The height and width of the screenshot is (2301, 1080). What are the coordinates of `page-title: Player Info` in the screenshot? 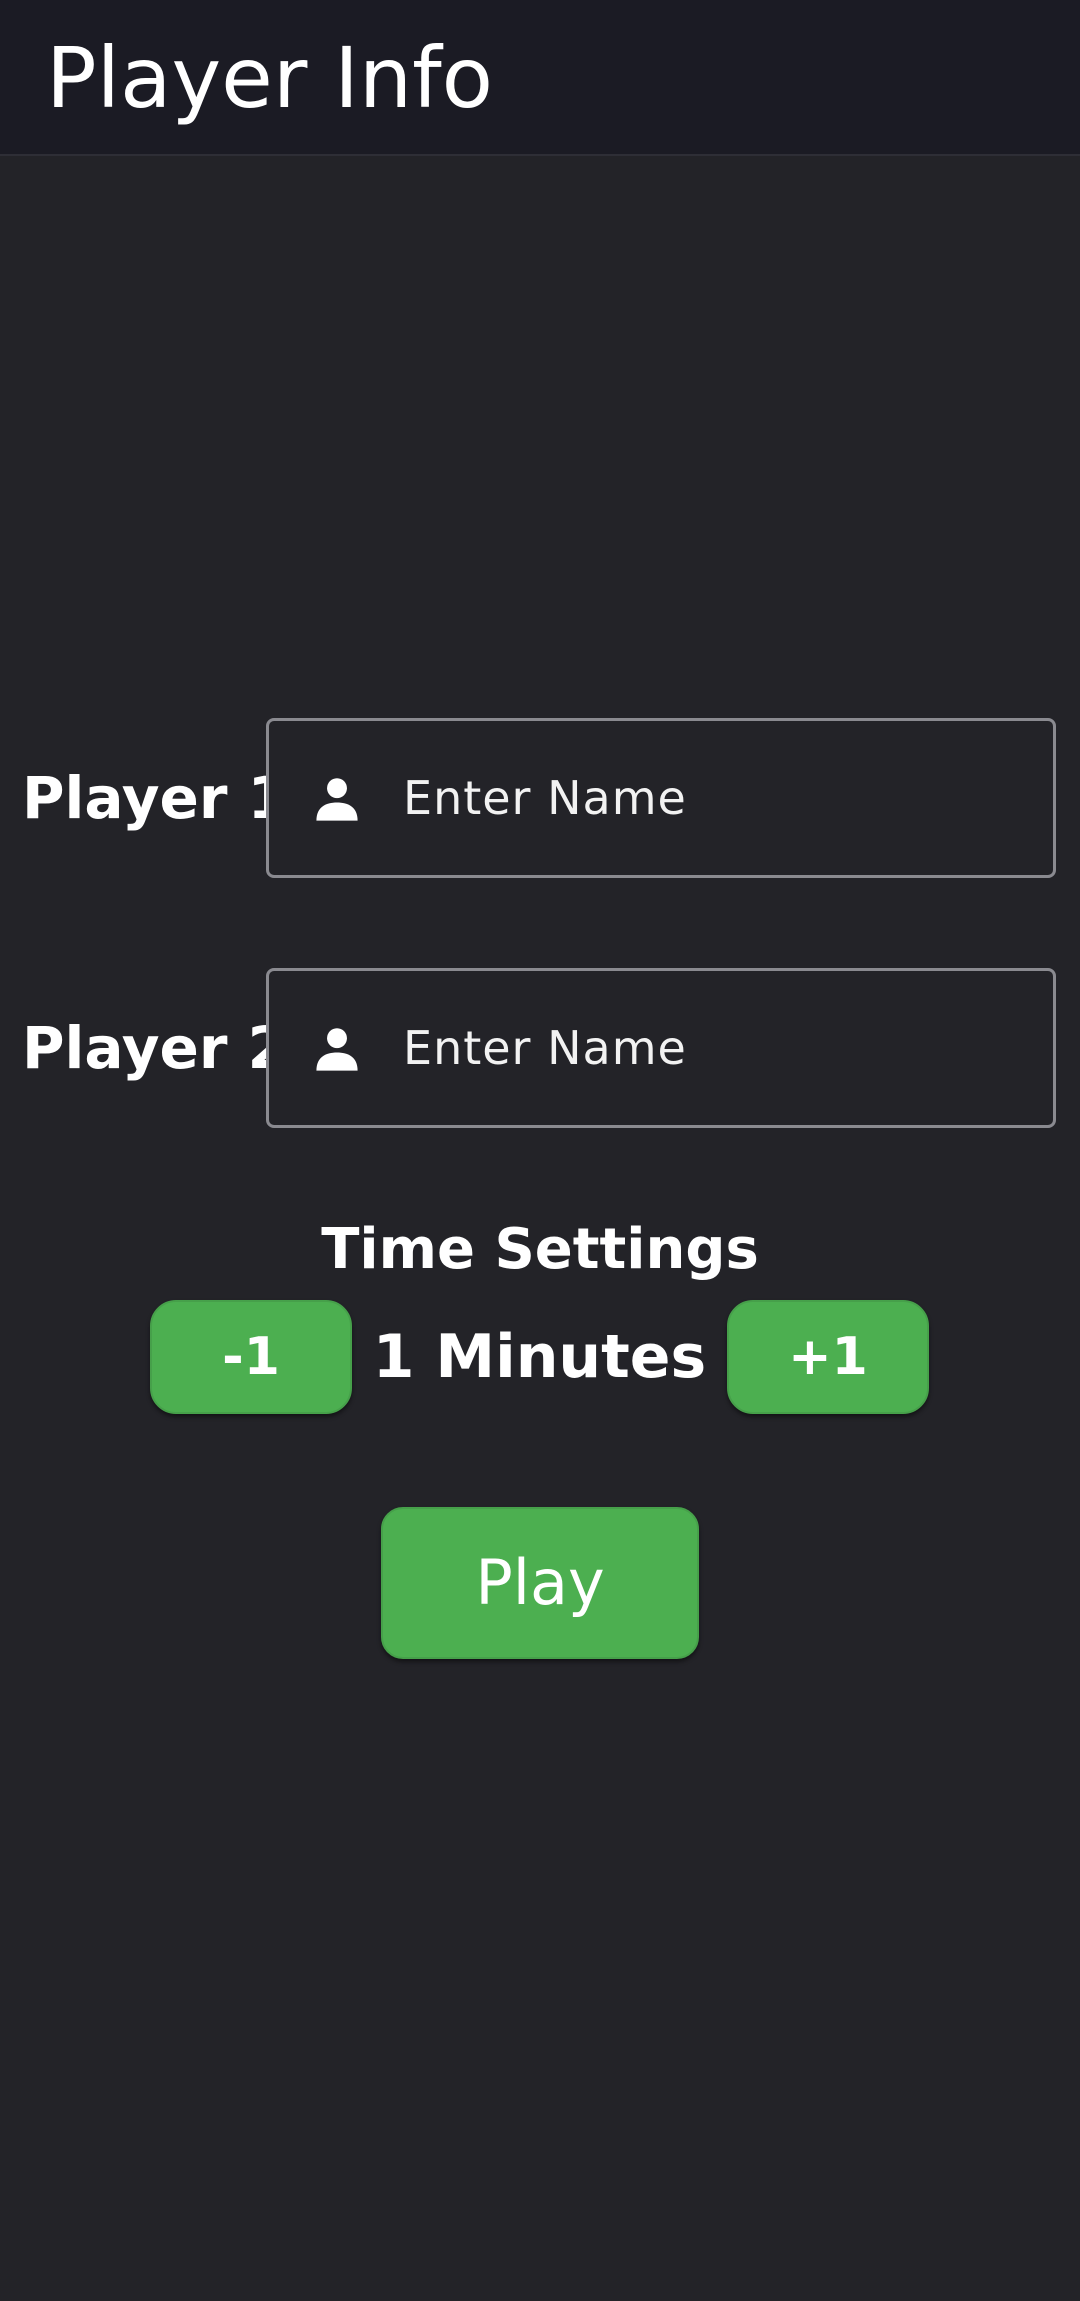 It's located at (270, 78).